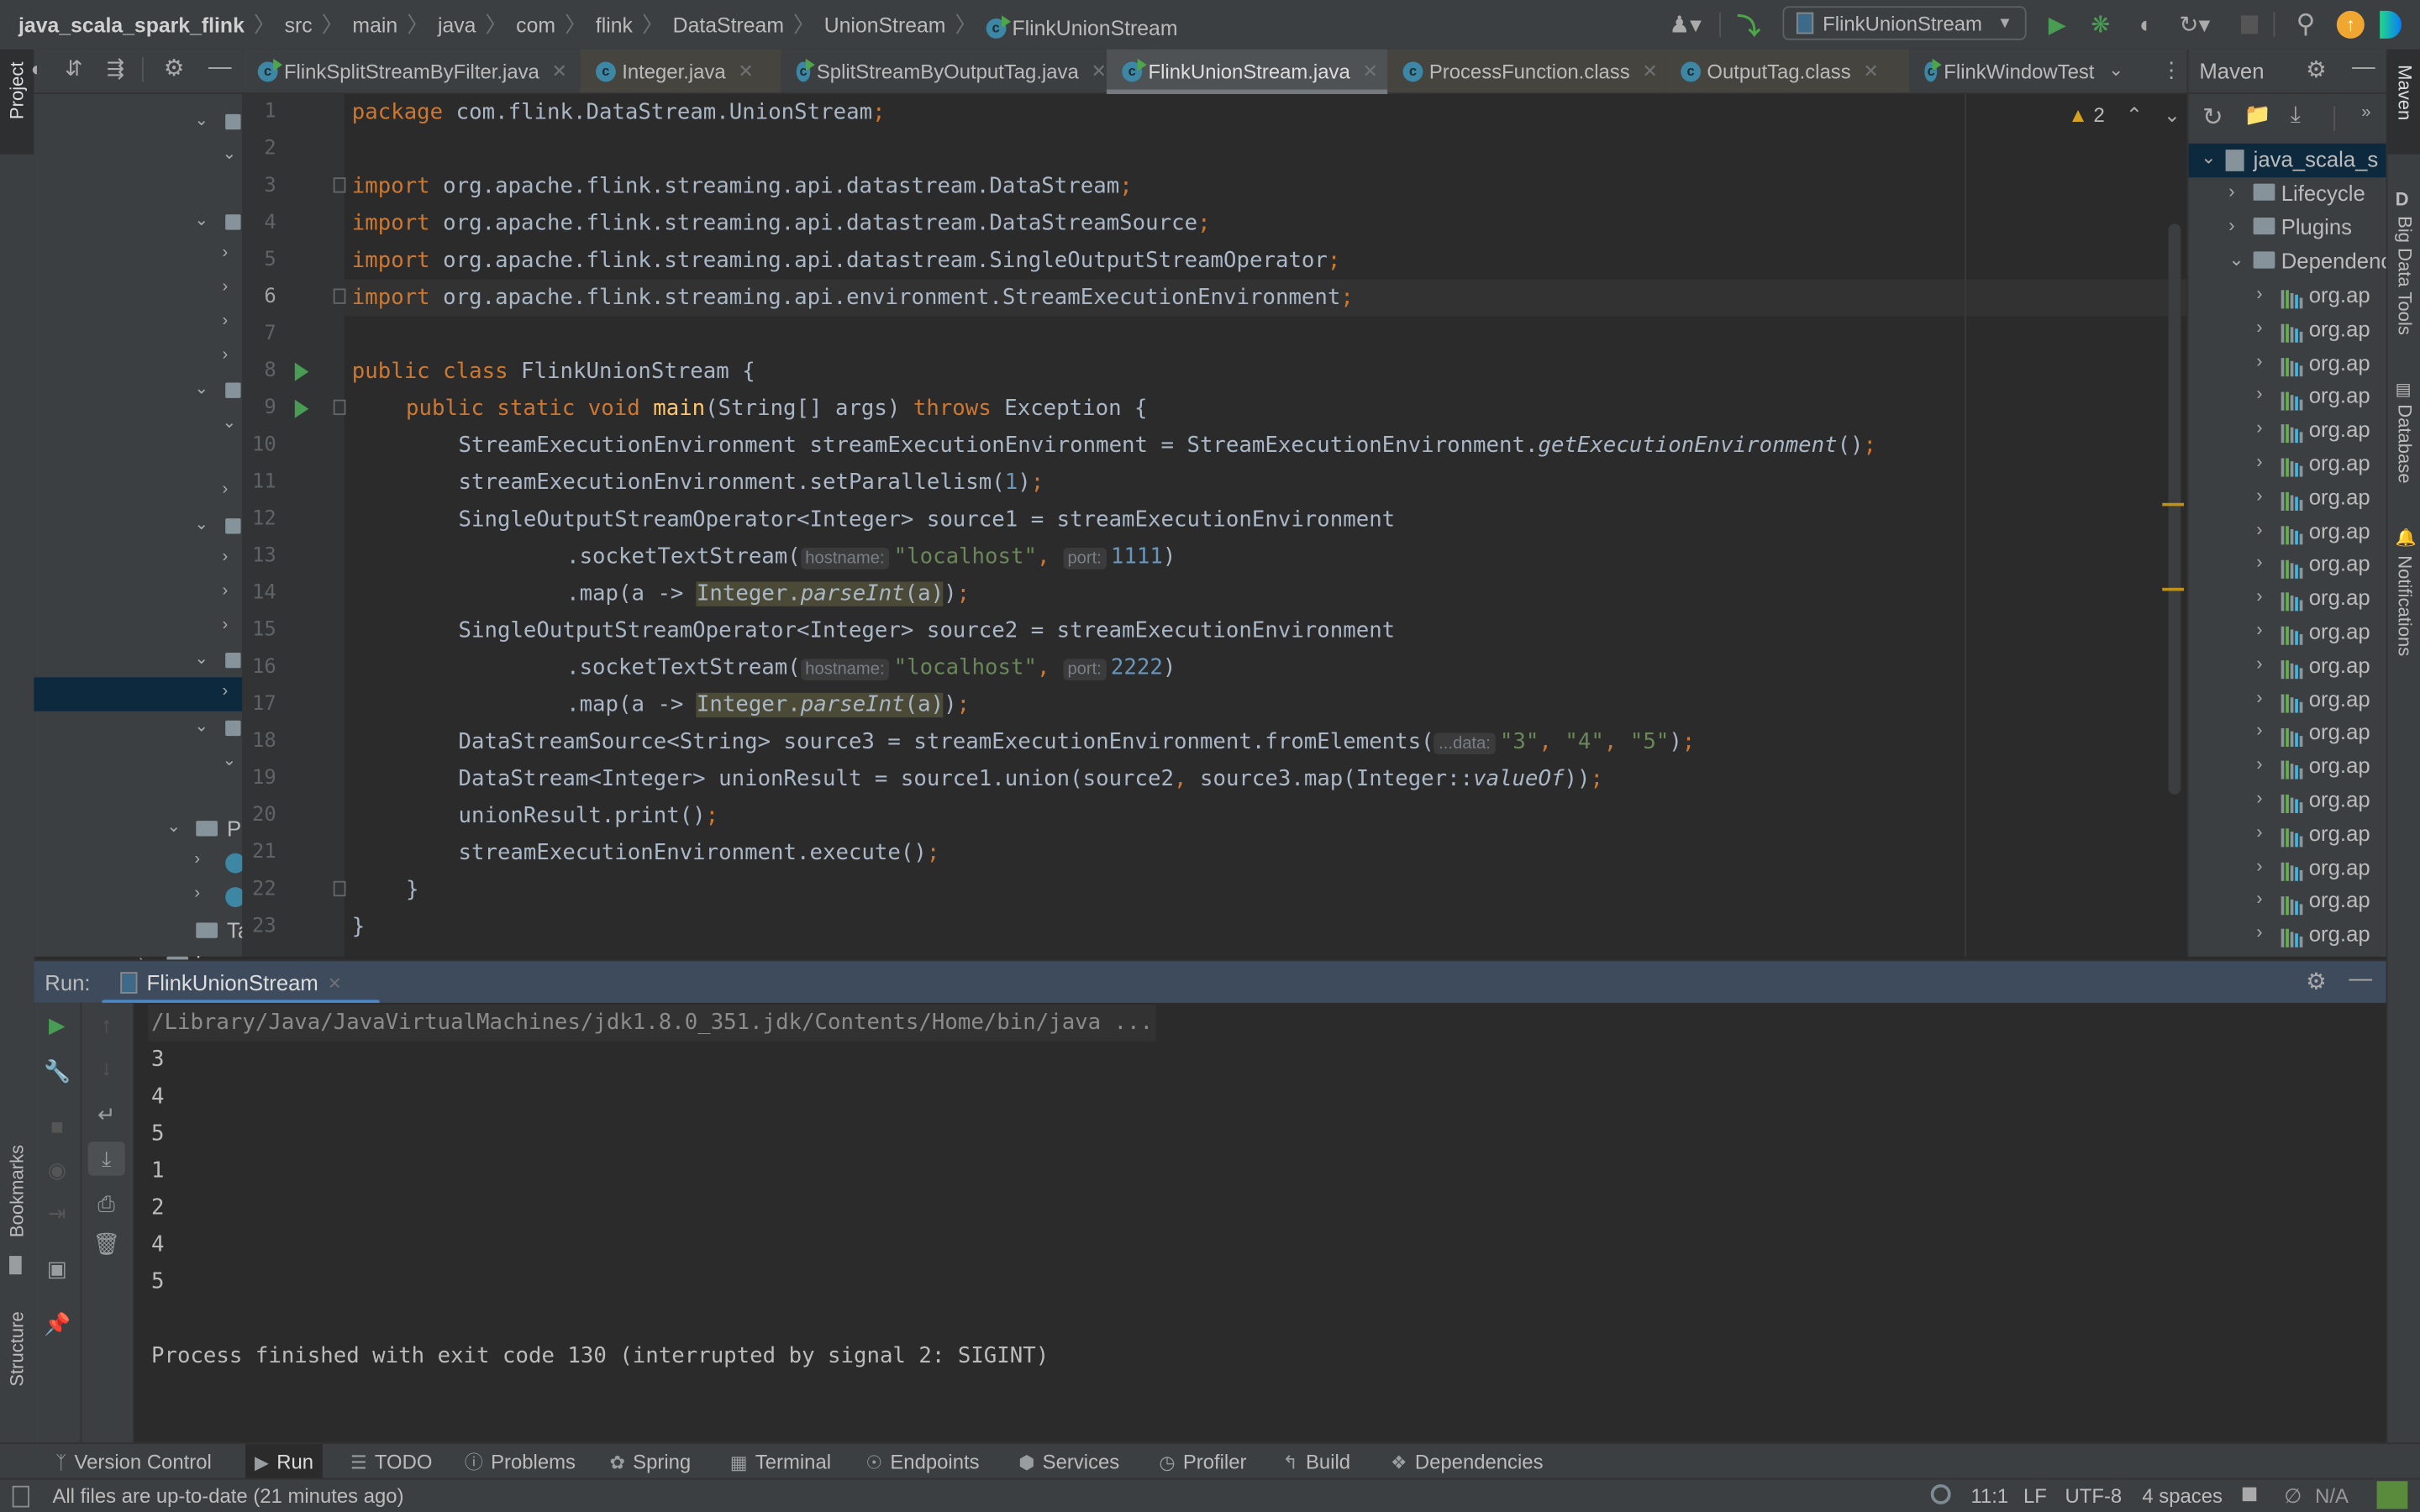 The height and width of the screenshot is (1512, 2420). What do you see at coordinates (2182, 1496) in the screenshot?
I see `indent-setting: 4 spaces` at bounding box center [2182, 1496].